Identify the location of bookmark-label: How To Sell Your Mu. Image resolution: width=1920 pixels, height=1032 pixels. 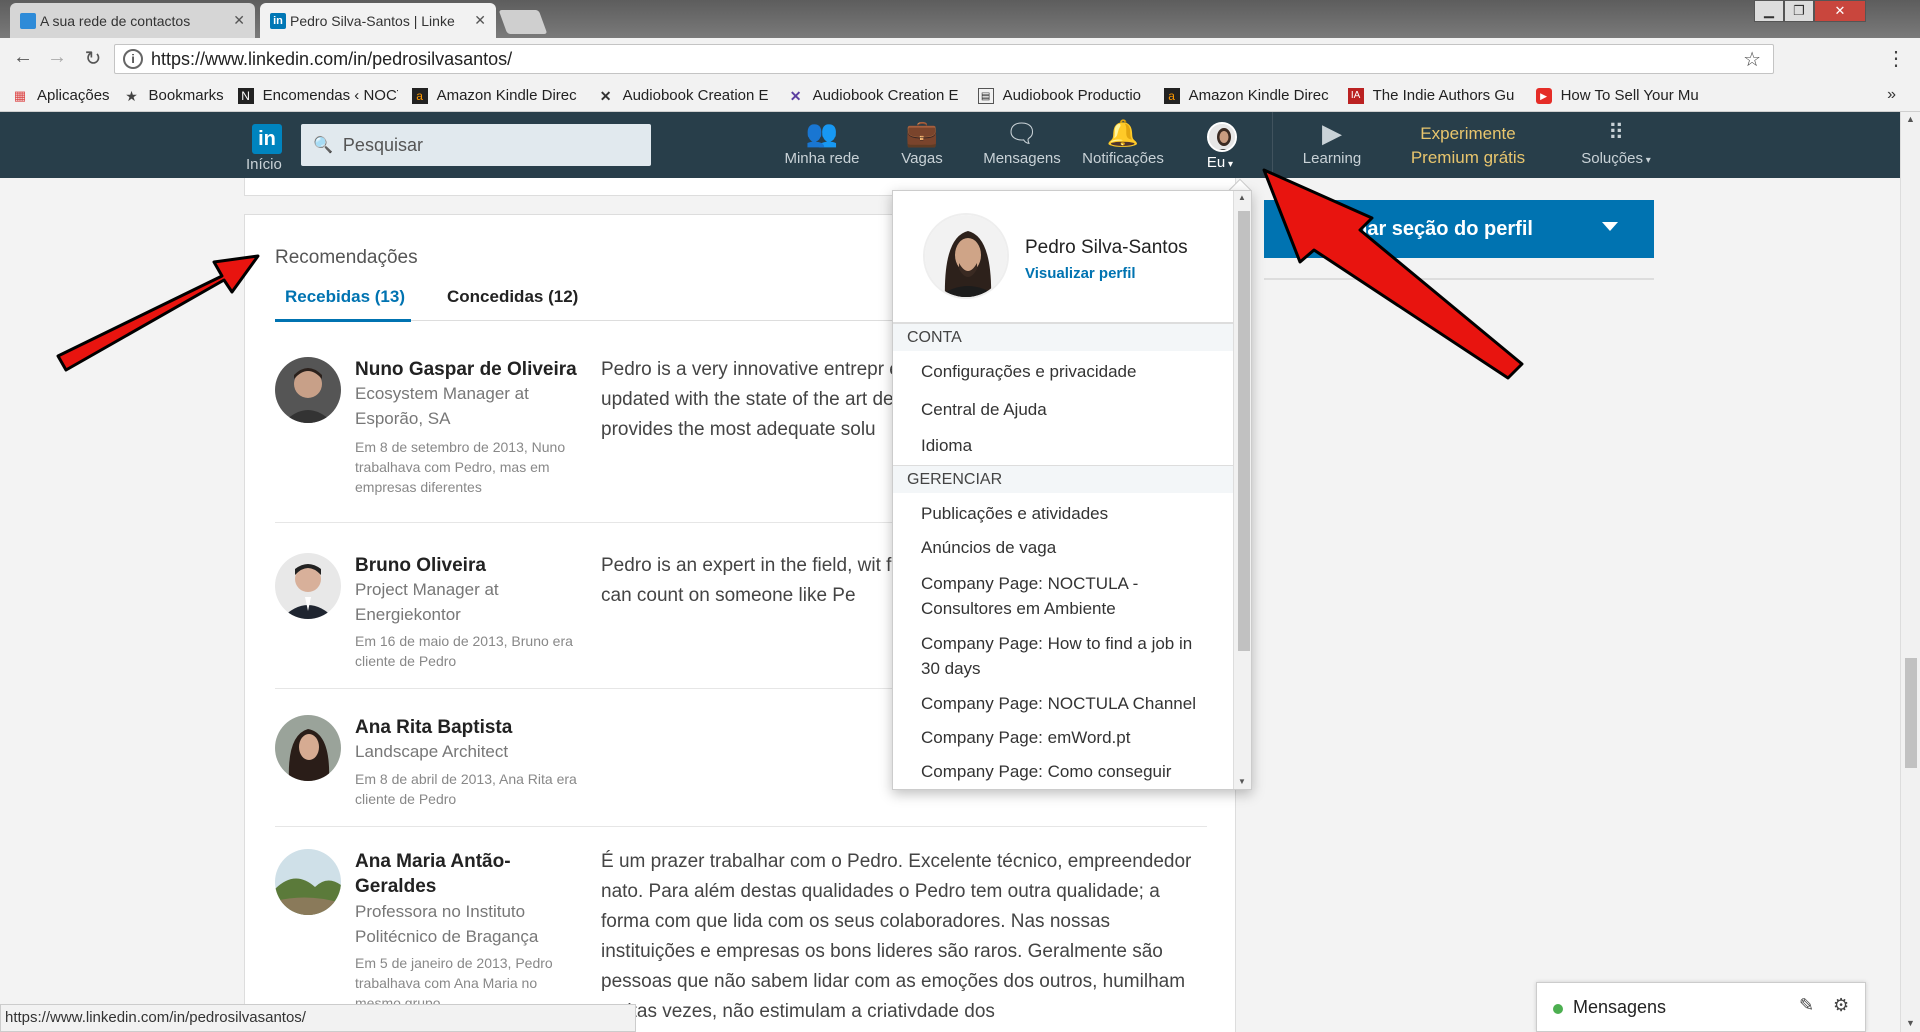
(1629, 95).